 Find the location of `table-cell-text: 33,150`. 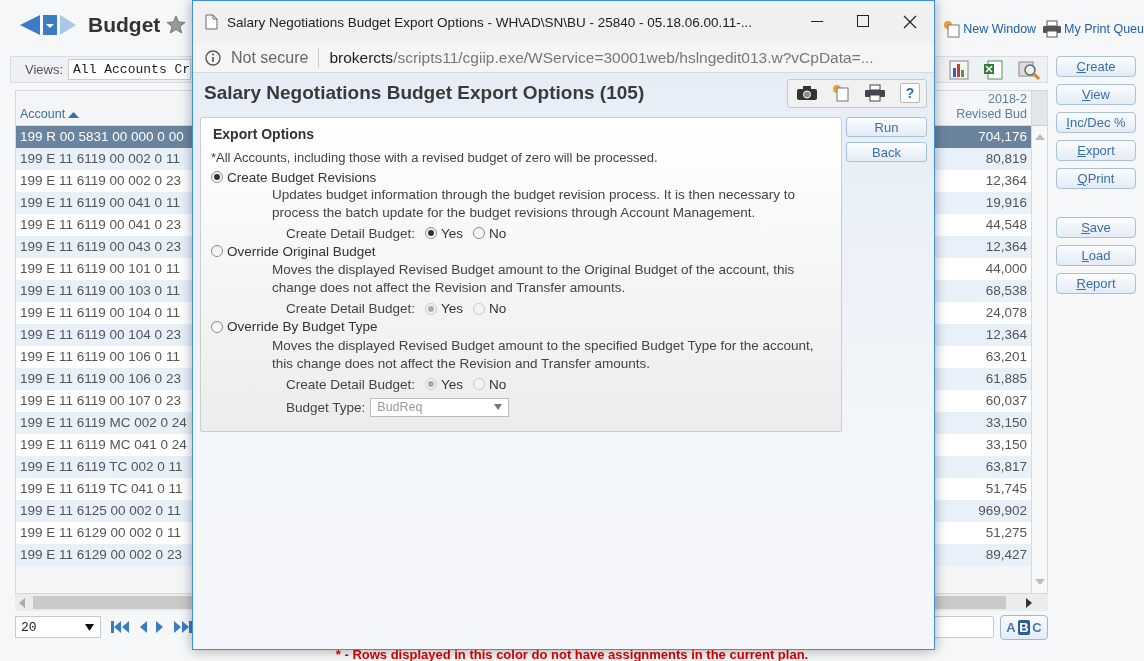

table-cell-text: 33,150 is located at coordinates (1006, 445).